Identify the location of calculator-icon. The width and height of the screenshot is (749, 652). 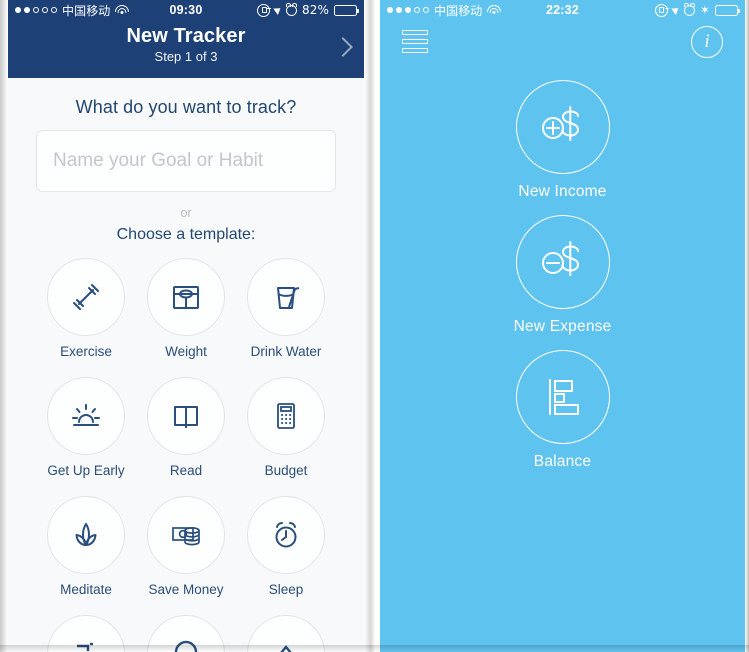
(286, 416).